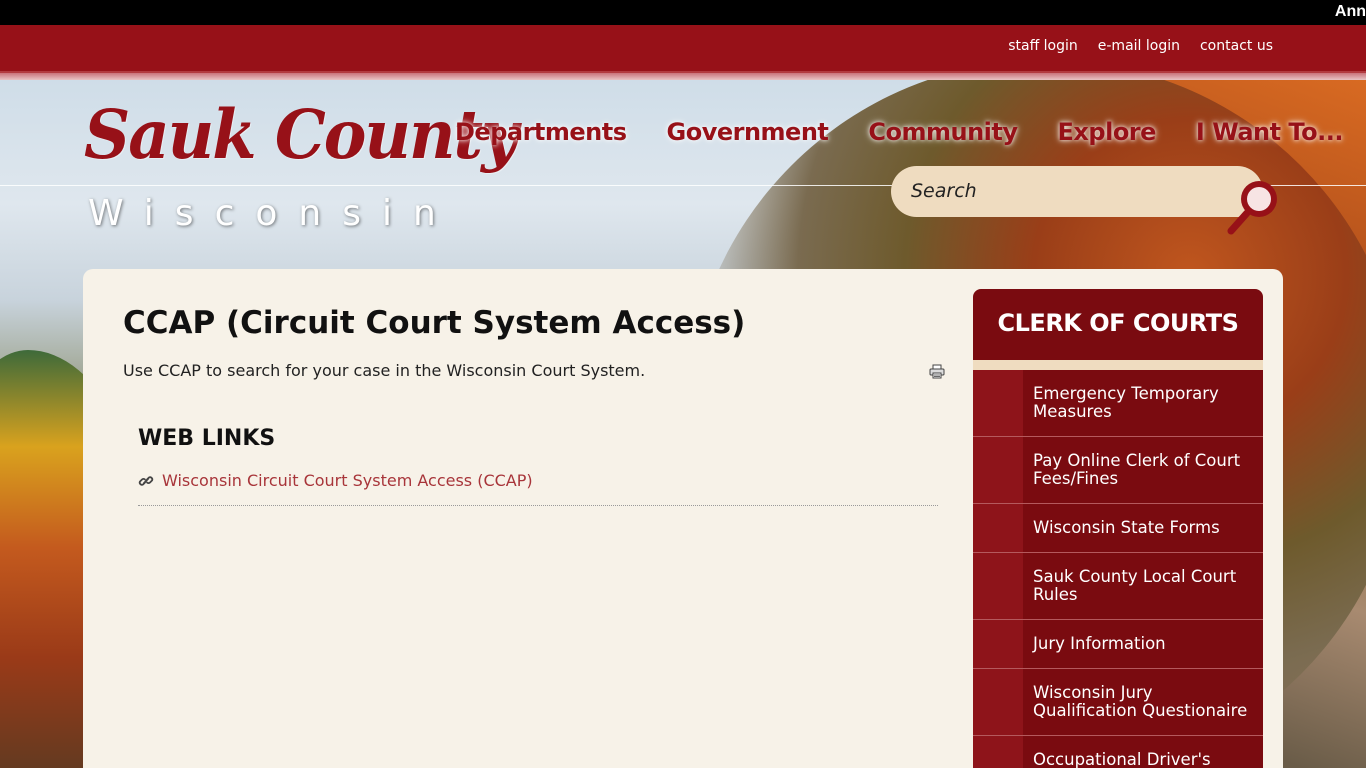  Describe the element at coordinates (1236, 46) in the screenshot. I see `contact-us-link: contact us` at that location.